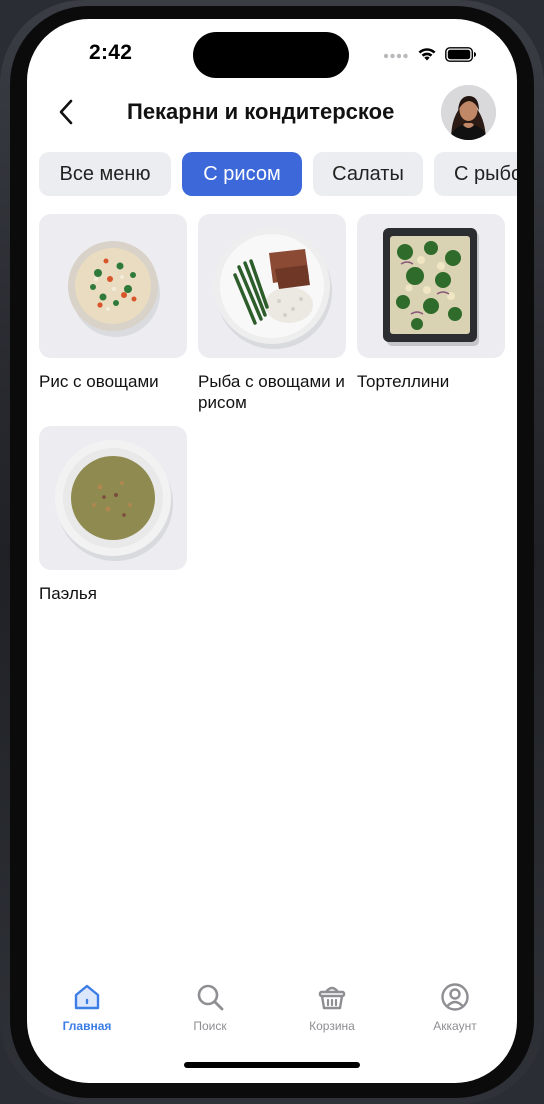  I want to click on dish-name: Паэлья, so click(68, 593).